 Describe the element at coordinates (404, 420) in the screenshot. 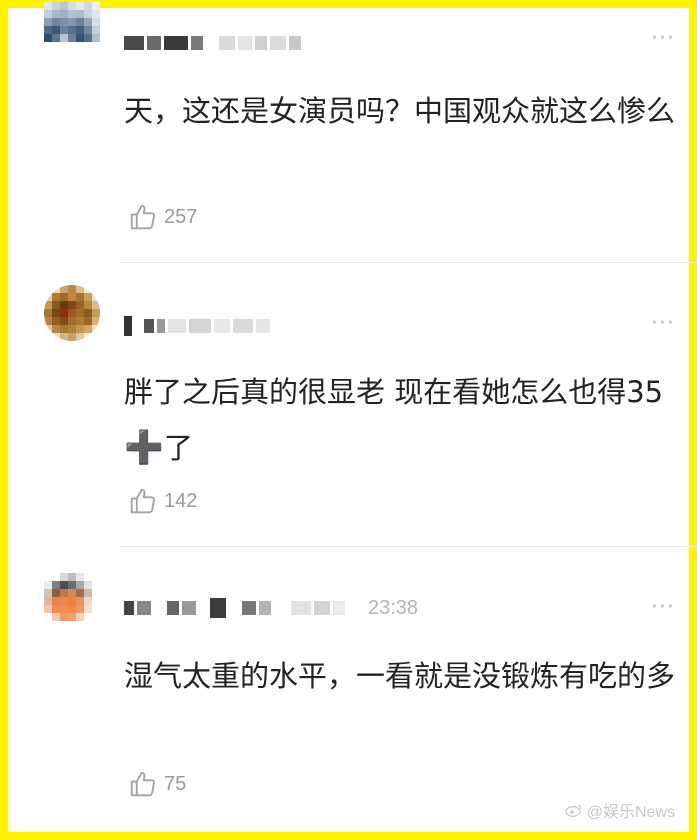

I see `comment-text: 胖了之后真的很显老 现在看她怎么也得35 ➕了` at that location.